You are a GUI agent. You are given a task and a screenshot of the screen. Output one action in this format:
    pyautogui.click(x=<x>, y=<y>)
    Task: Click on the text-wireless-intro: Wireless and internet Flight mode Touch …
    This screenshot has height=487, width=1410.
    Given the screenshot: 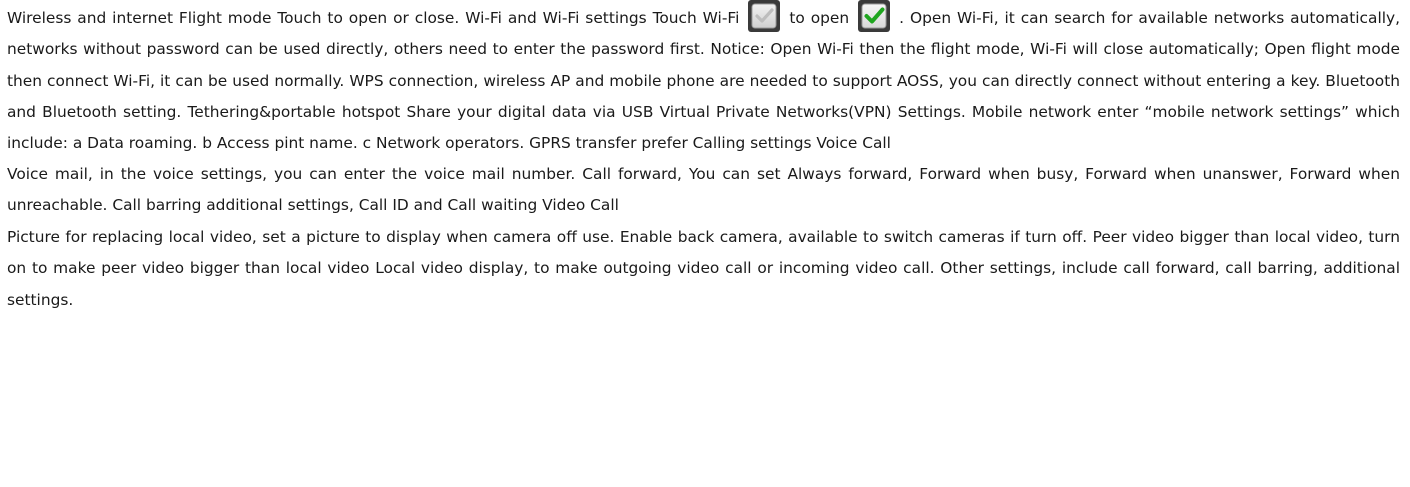 What is the action you would take?
    pyautogui.click(x=373, y=18)
    